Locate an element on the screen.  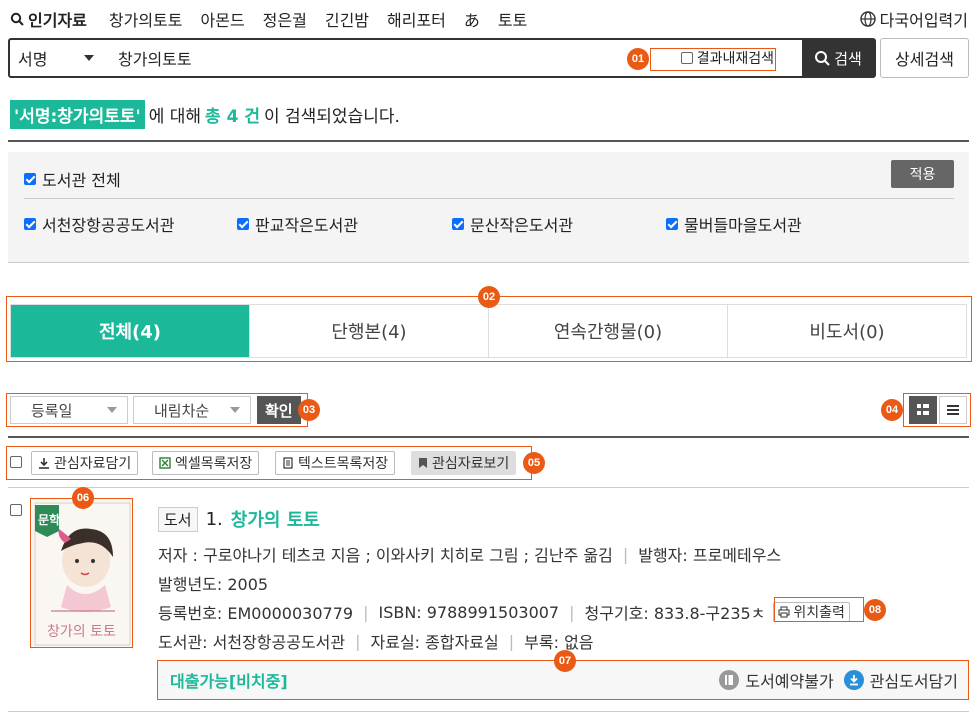
library-checkbox: 서천장항공공도서관 is located at coordinates (99, 224).